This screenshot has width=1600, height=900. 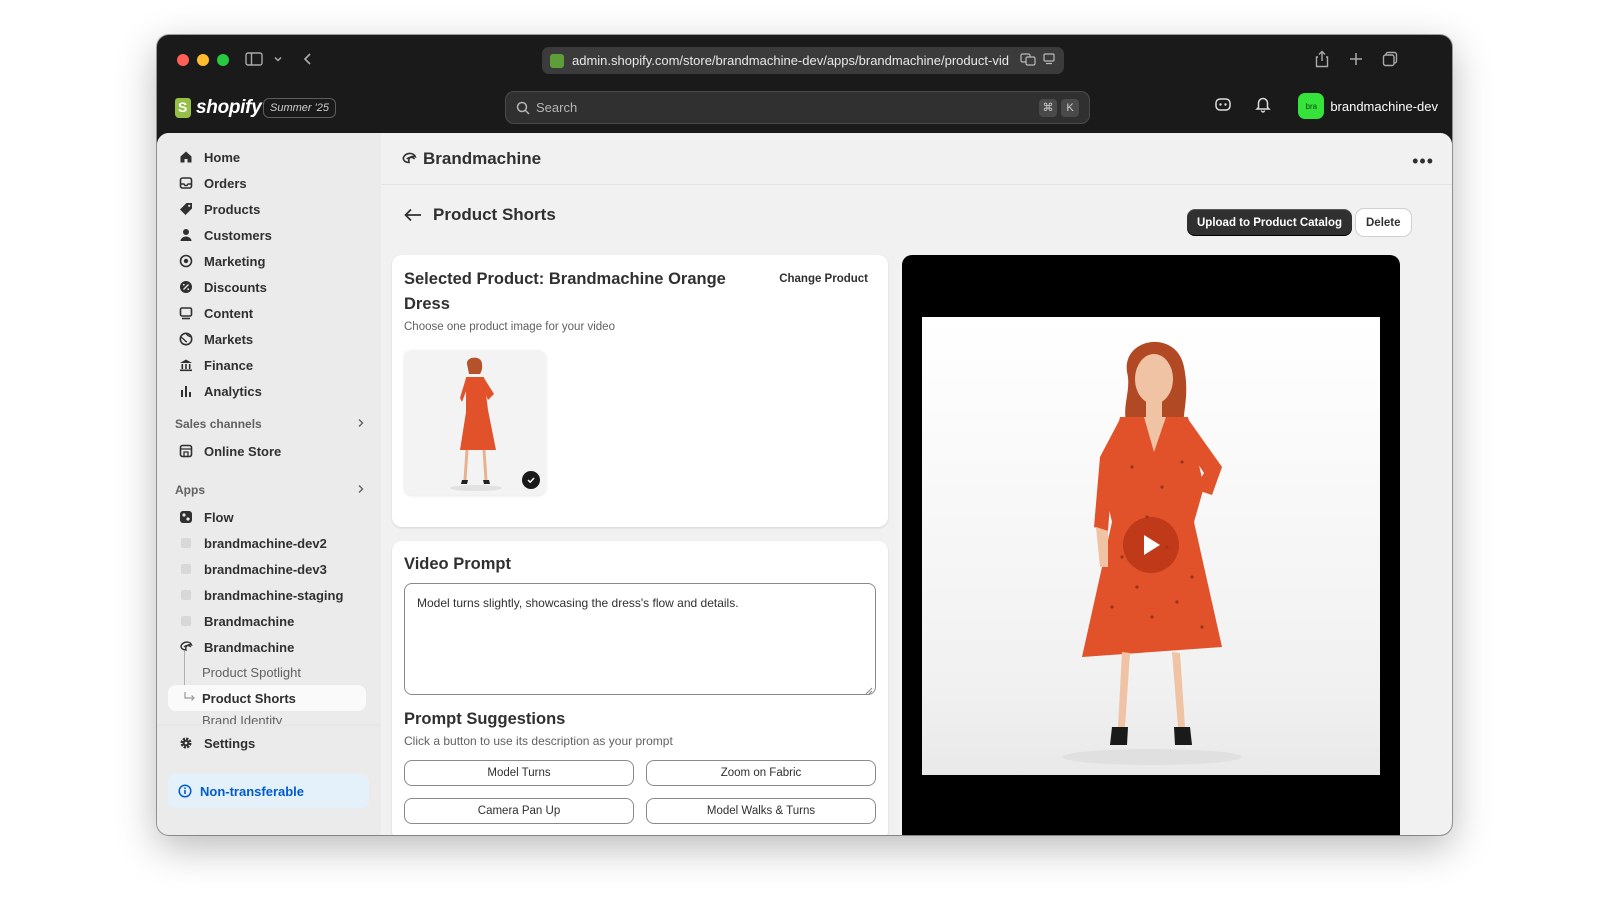 What do you see at coordinates (186, 313) in the screenshot?
I see `content-icon` at bounding box center [186, 313].